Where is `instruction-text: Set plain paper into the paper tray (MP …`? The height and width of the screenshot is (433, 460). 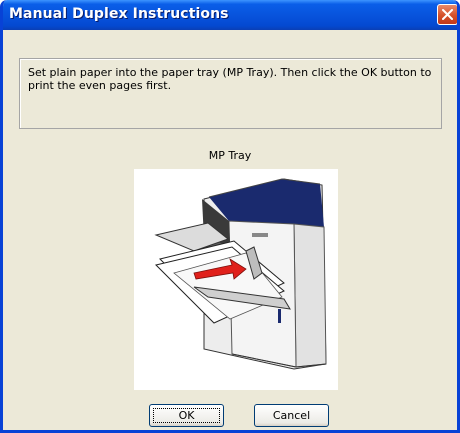 instruction-text: Set plain paper into the paper tray (MP … is located at coordinates (230, 79).